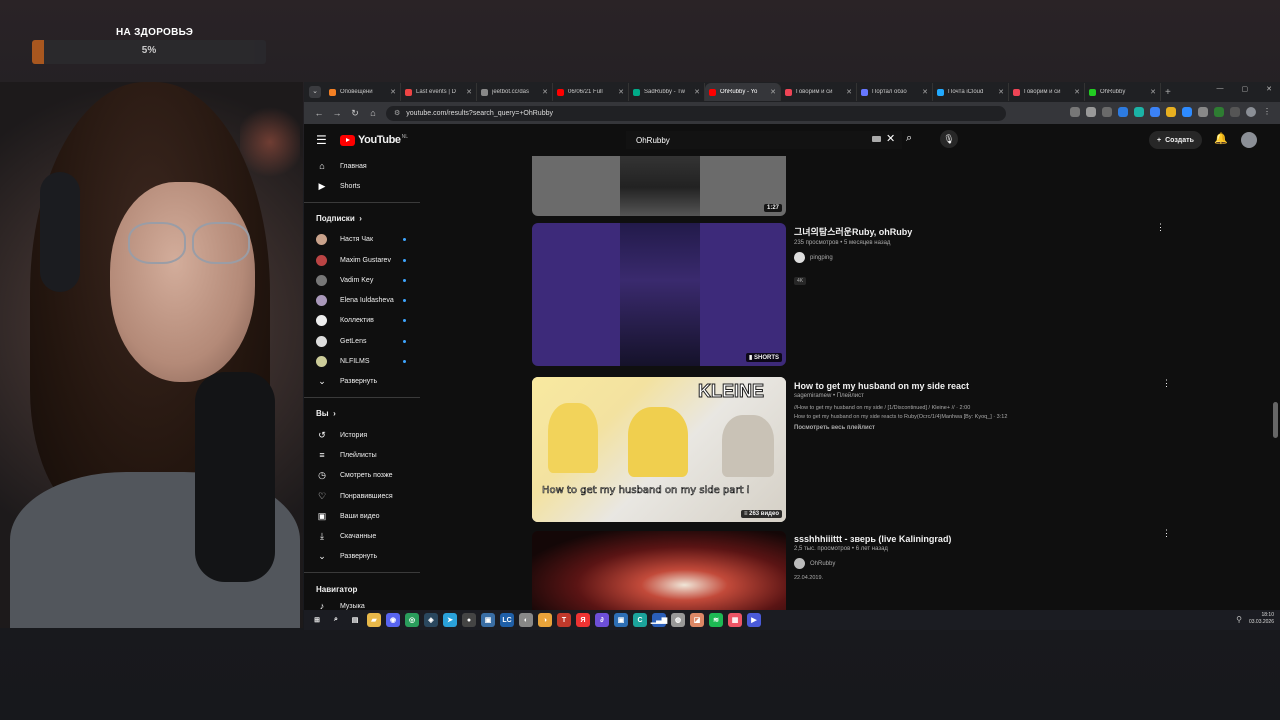 This screenshot has height=720, width=1280. What do you see at coordinates (439, 92) in the screenshot?
I see `browser-tab: Last events | D ✕` at bounding box center [439, 92].